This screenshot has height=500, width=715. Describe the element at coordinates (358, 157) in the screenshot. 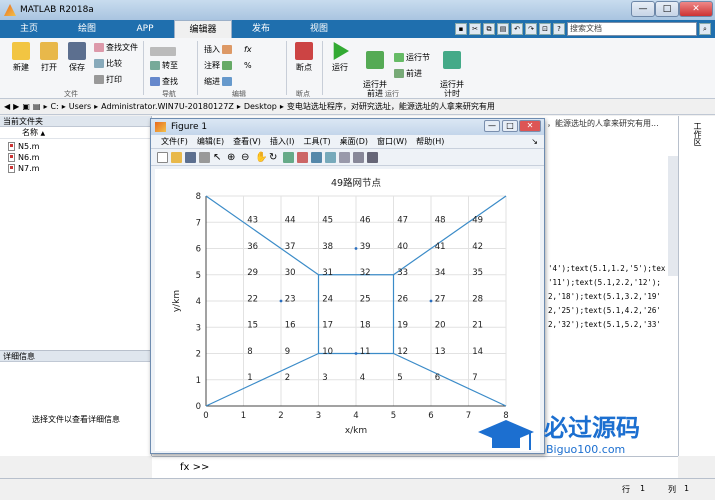

I see `hide-plot-tools-icon` at that location.